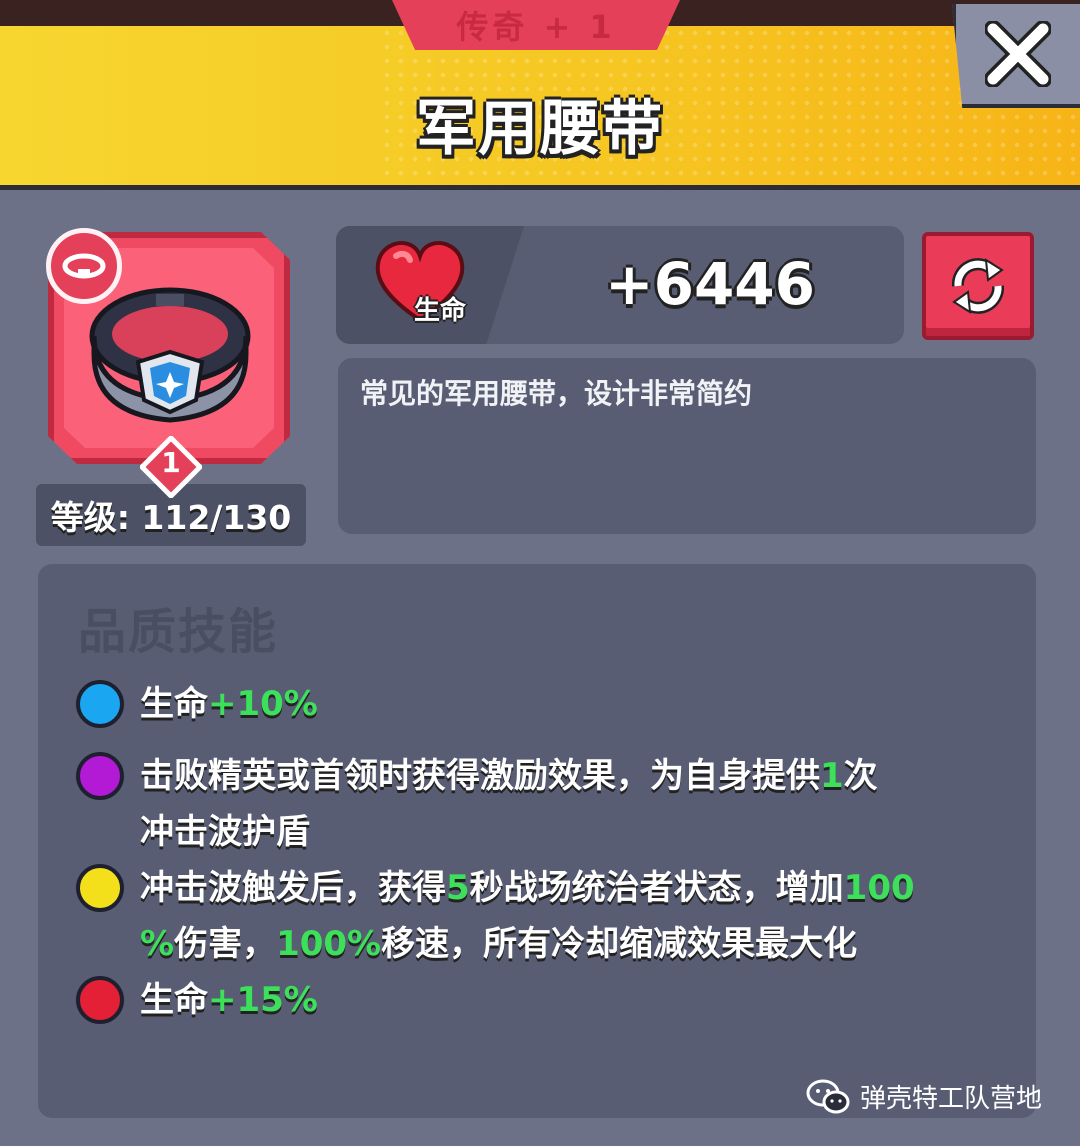 The height and width of the screenshot is (1146, 1080). Describe the element at coordinates (556, 393) in the screenshot. I see `description-text: 常见的军用腰带，设计非常简约` at that location.